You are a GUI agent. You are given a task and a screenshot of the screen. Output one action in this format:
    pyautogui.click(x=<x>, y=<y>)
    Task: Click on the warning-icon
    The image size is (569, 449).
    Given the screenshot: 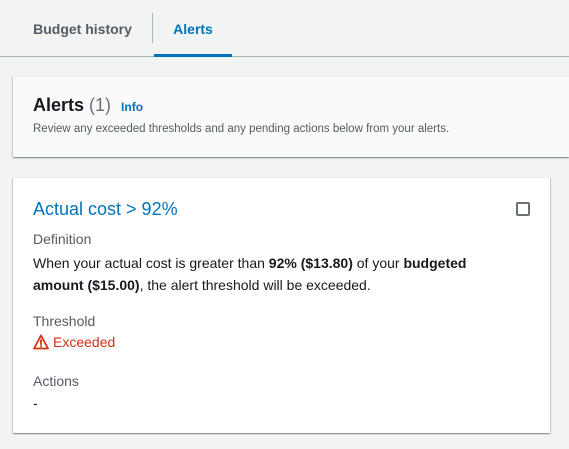 What is the action you would take?
    pyautogui.click(x=41, y=342)
    